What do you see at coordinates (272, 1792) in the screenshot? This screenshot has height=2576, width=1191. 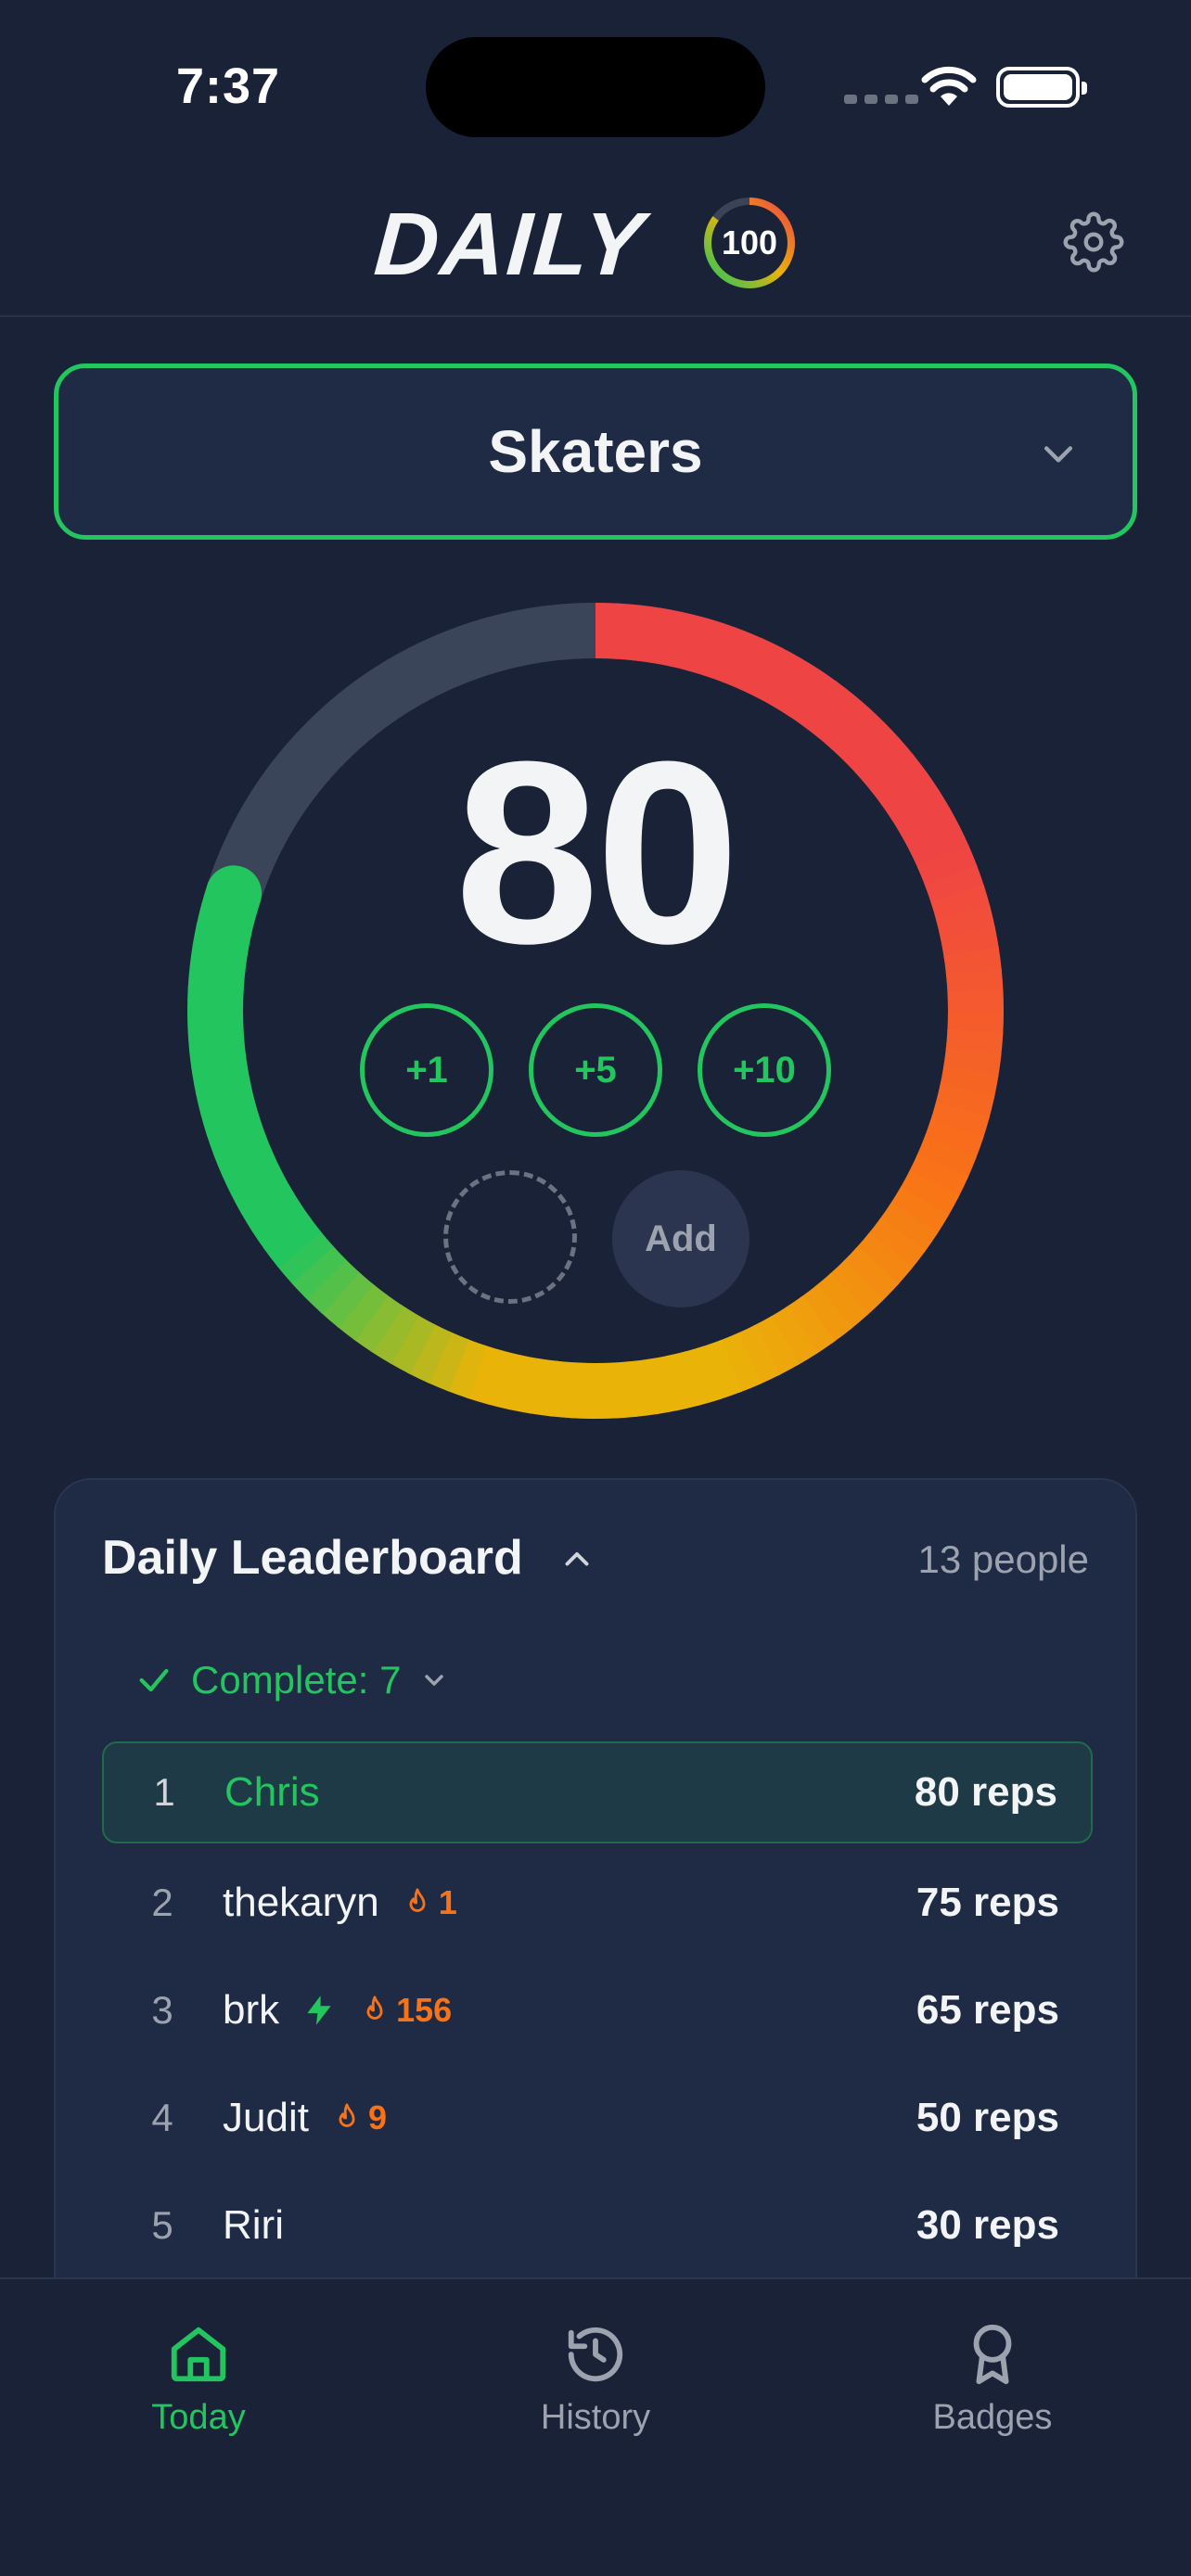 I see `row-name: Chris` at bounding box center [272, 1792].